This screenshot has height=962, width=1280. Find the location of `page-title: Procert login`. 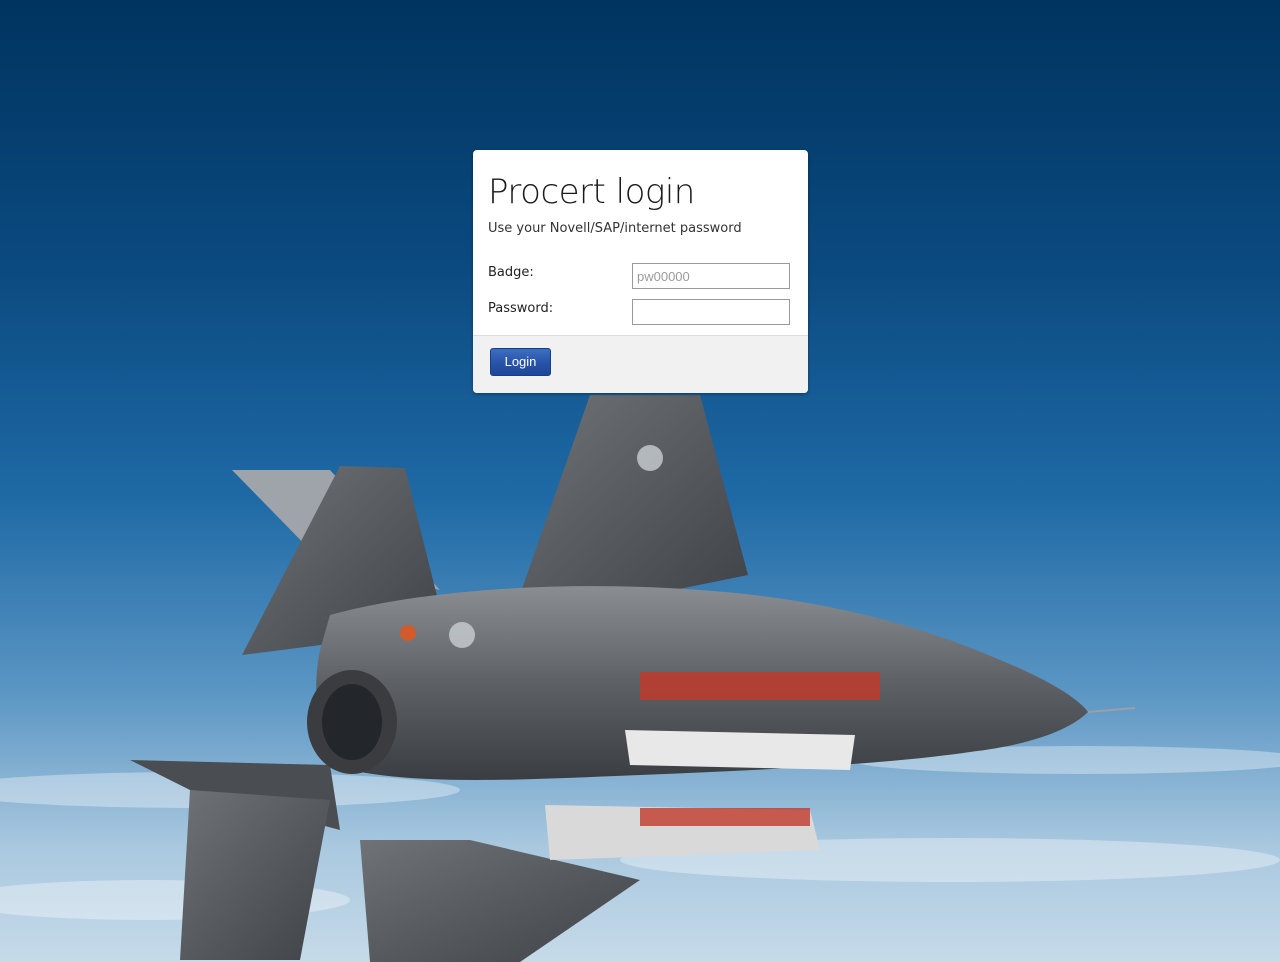

page-title: Procert login is located at coordinates (591, 192).